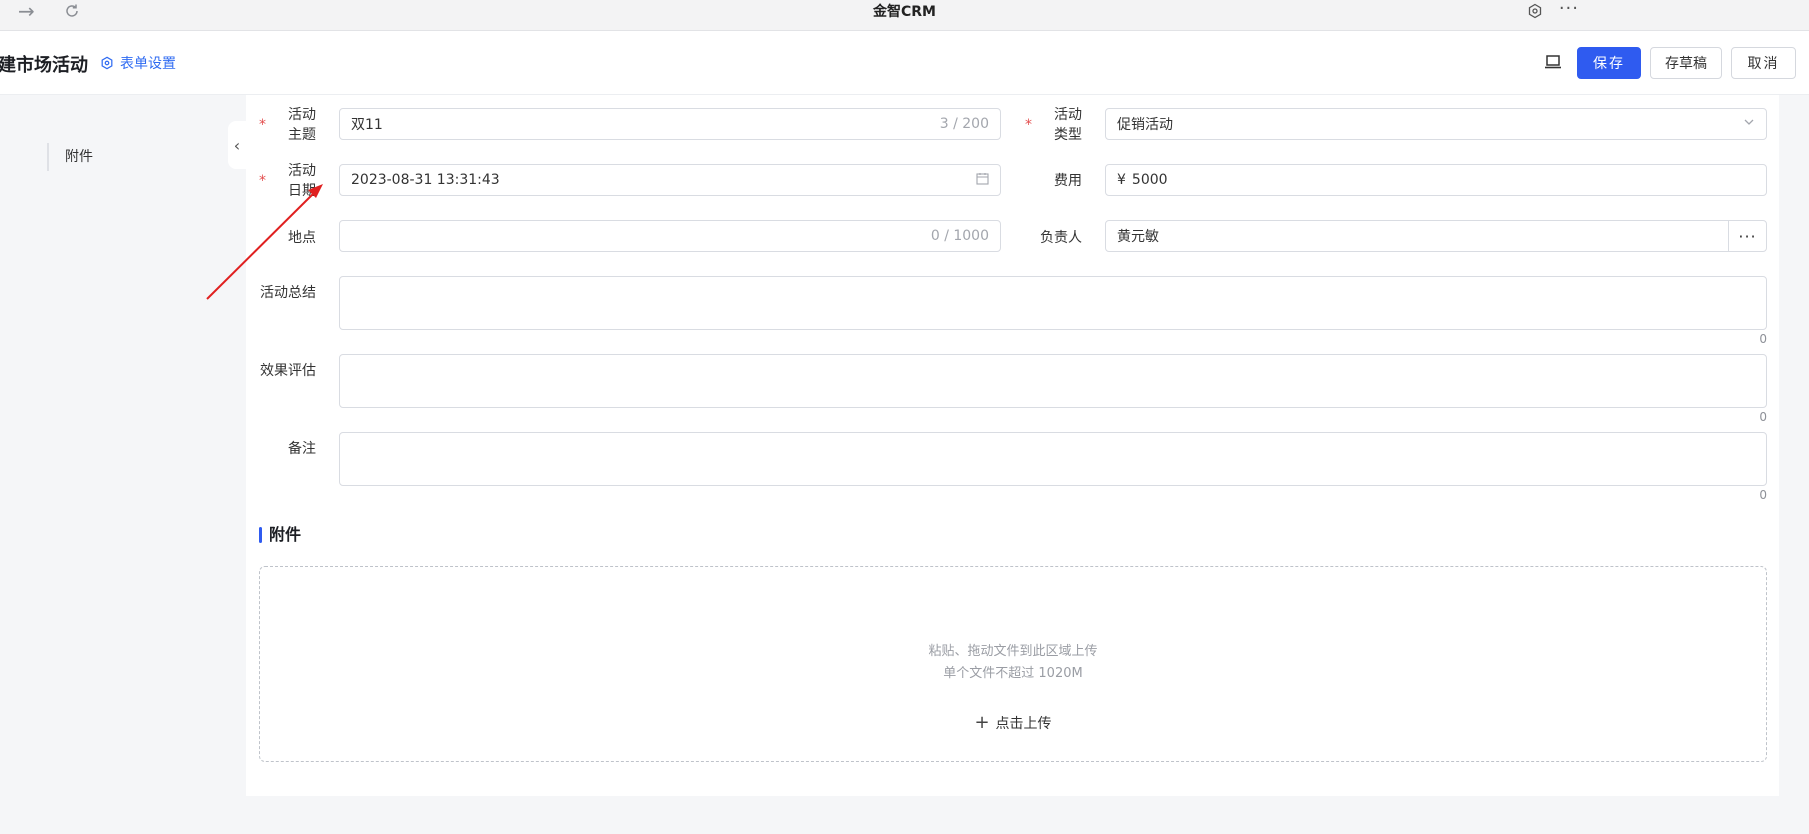 The width and height of the screenshot is (1809, 834). What do you see at coordinates (425, 180) in the screenshot?
I see `date-value: 2023-08-31 13:31:43` at bounding box center [425, 180].